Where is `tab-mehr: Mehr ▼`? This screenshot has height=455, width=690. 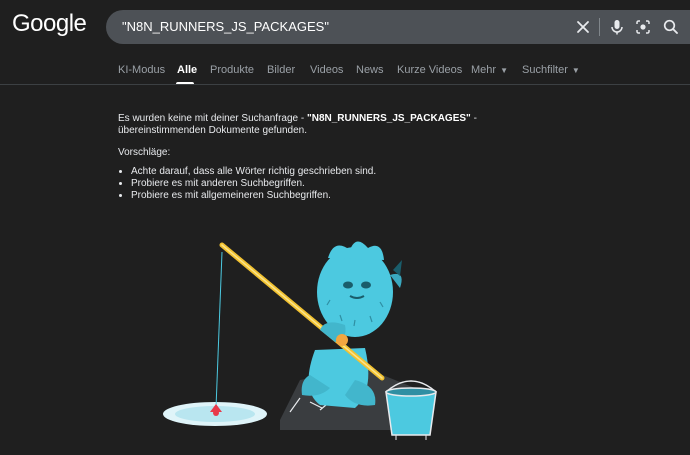
tab-mehr: Mehr ▼ is located at coordinates (489, 70).